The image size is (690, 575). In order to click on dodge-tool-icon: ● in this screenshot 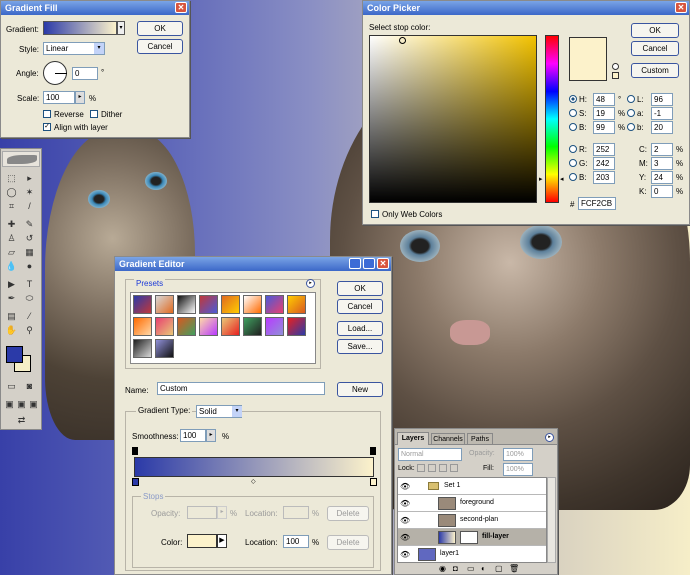, I will do `click(29, 266)`.